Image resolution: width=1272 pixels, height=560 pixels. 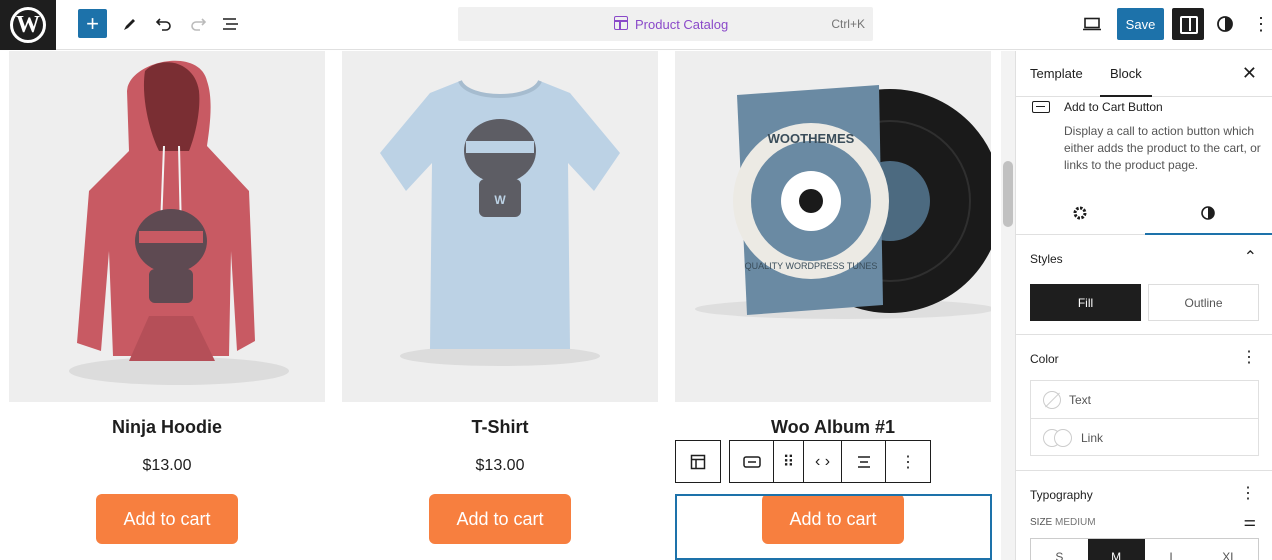 I want to click on undo-button, so click(x=164, y=24).